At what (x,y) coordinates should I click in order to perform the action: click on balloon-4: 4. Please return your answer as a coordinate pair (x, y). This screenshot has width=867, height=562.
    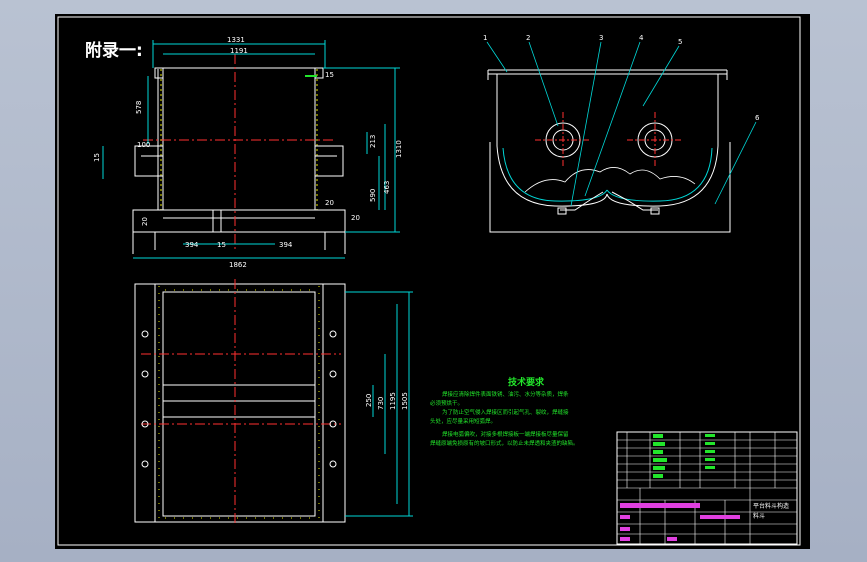
    Looking at the image, I should click on (641, 38).